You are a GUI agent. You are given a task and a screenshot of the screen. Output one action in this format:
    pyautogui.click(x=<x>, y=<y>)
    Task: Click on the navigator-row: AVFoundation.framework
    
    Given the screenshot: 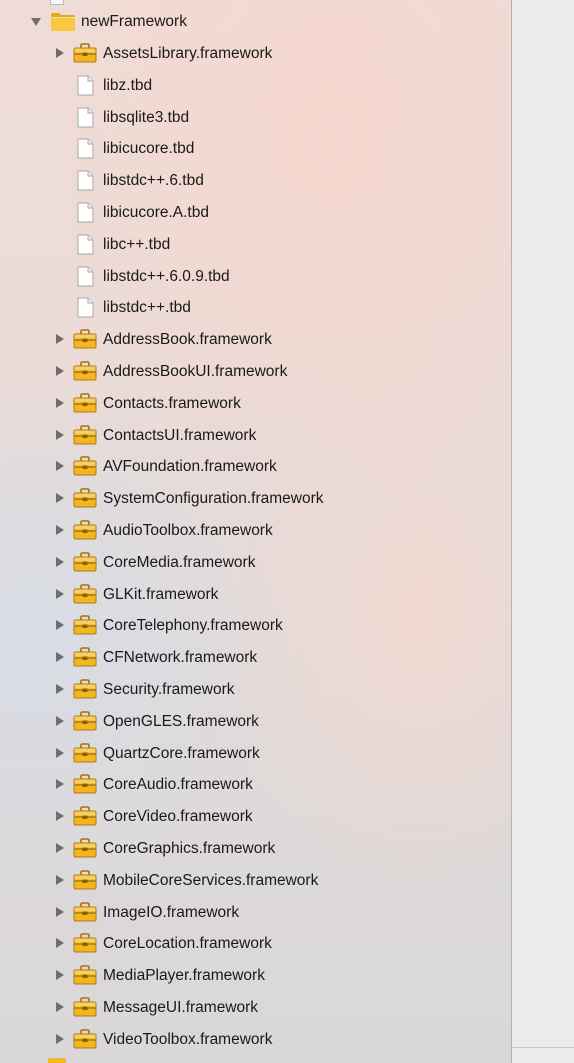 What is the action you would take?
    pyautogui.click(x=255, y=466)
    